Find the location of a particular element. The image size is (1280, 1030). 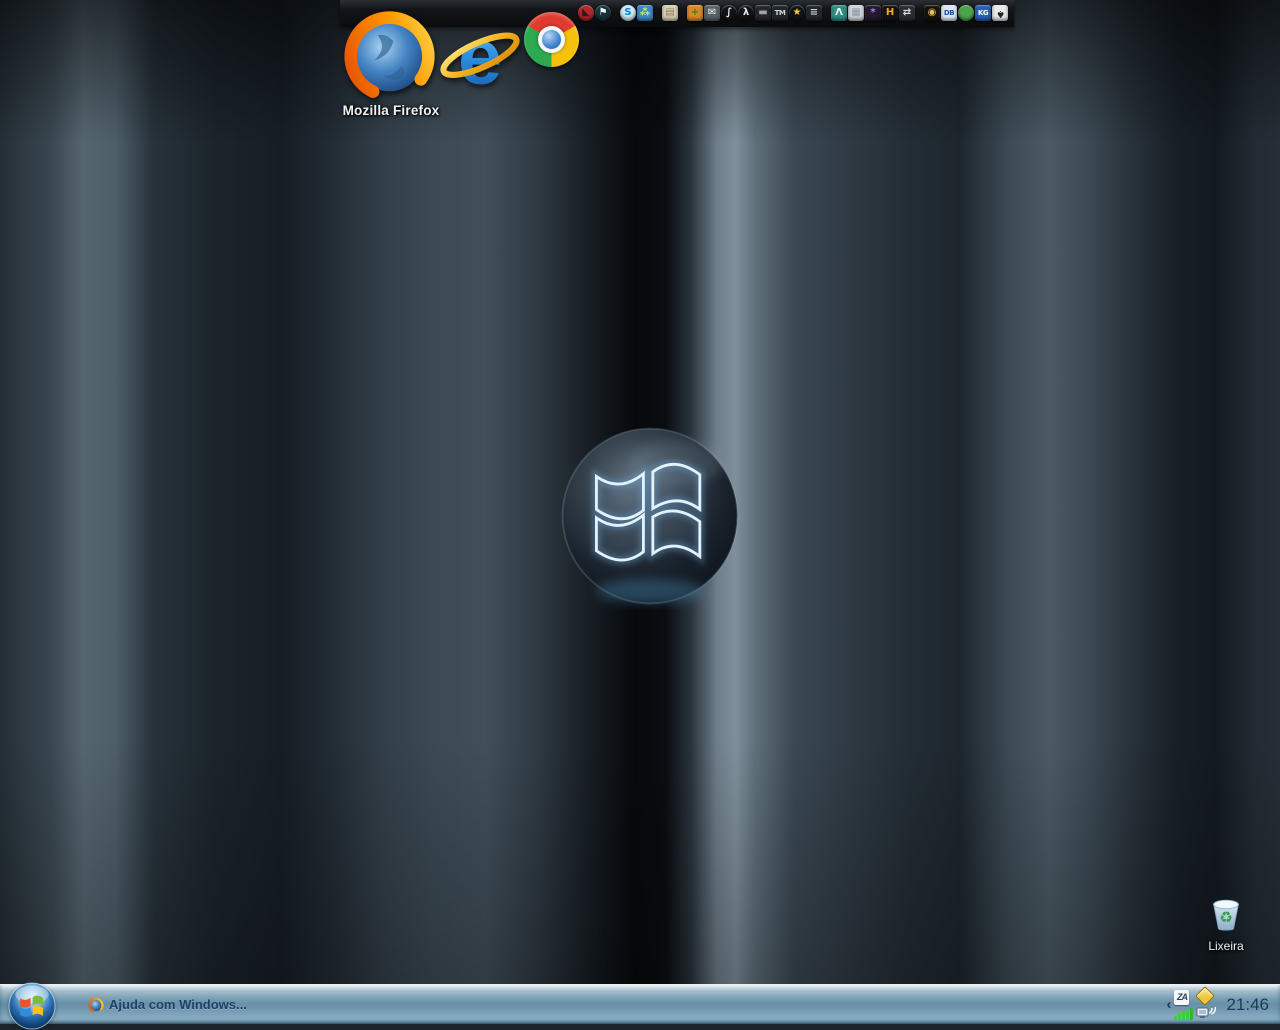

stereo-icon: ≡ is located at coordinates (814, 13).